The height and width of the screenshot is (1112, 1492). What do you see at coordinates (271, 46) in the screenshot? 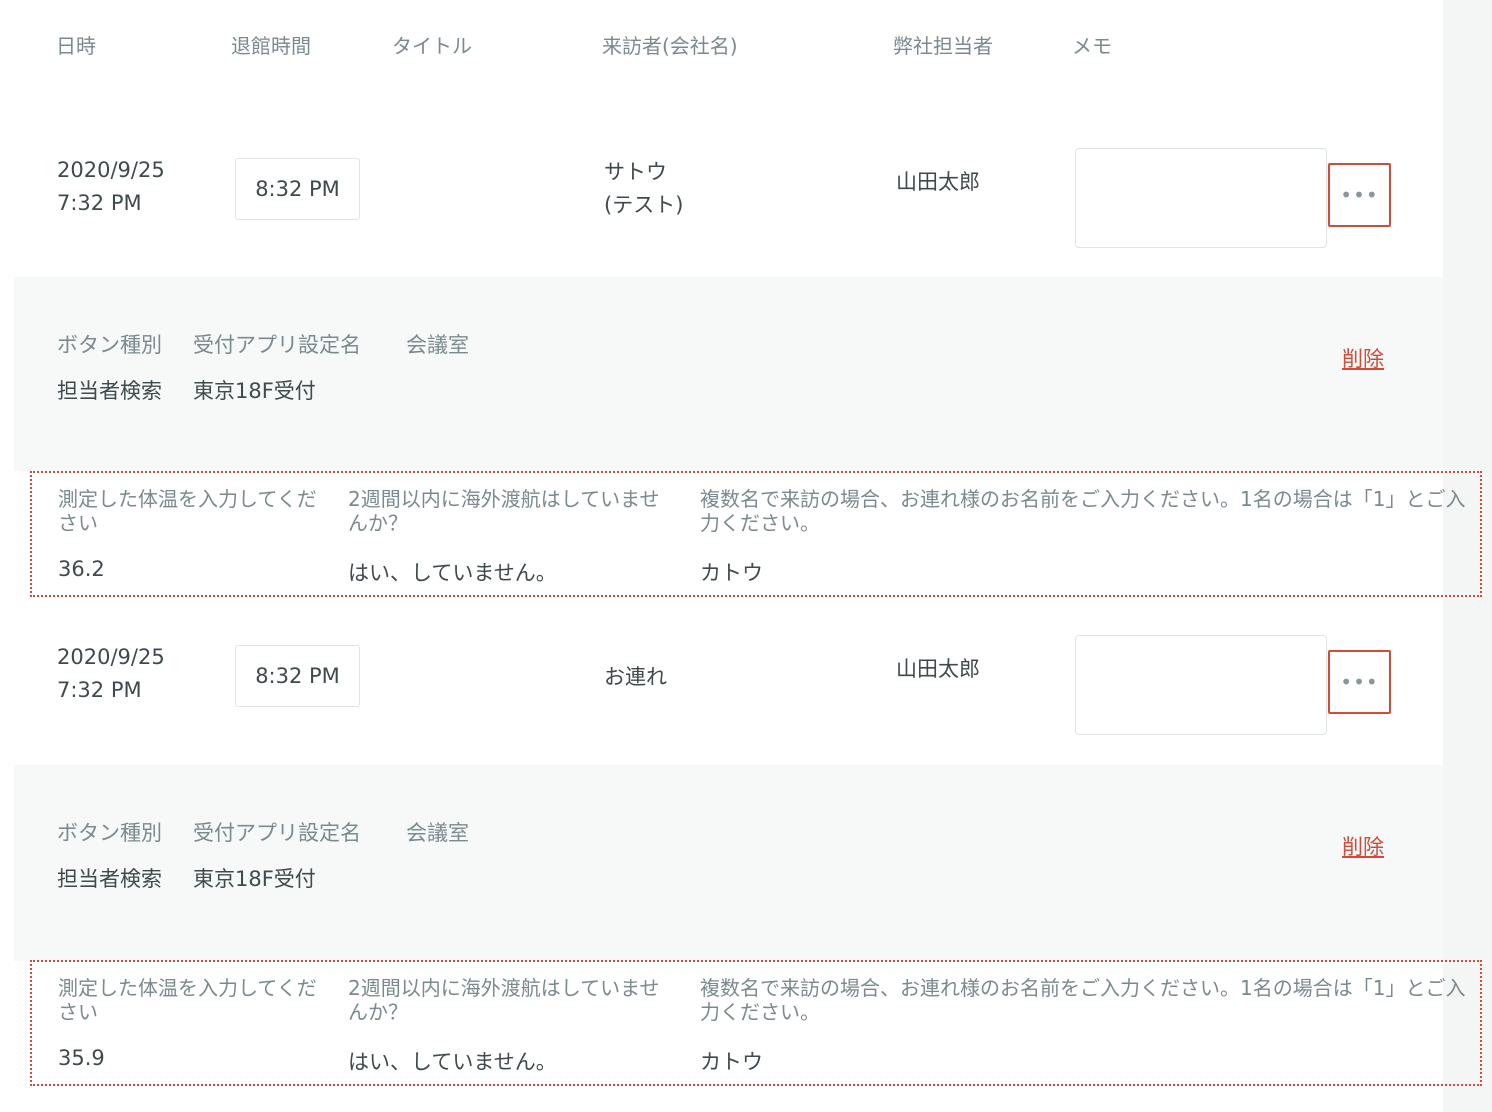
I see `header-exit-time: 退館時間` at bounding box center [271, 46].